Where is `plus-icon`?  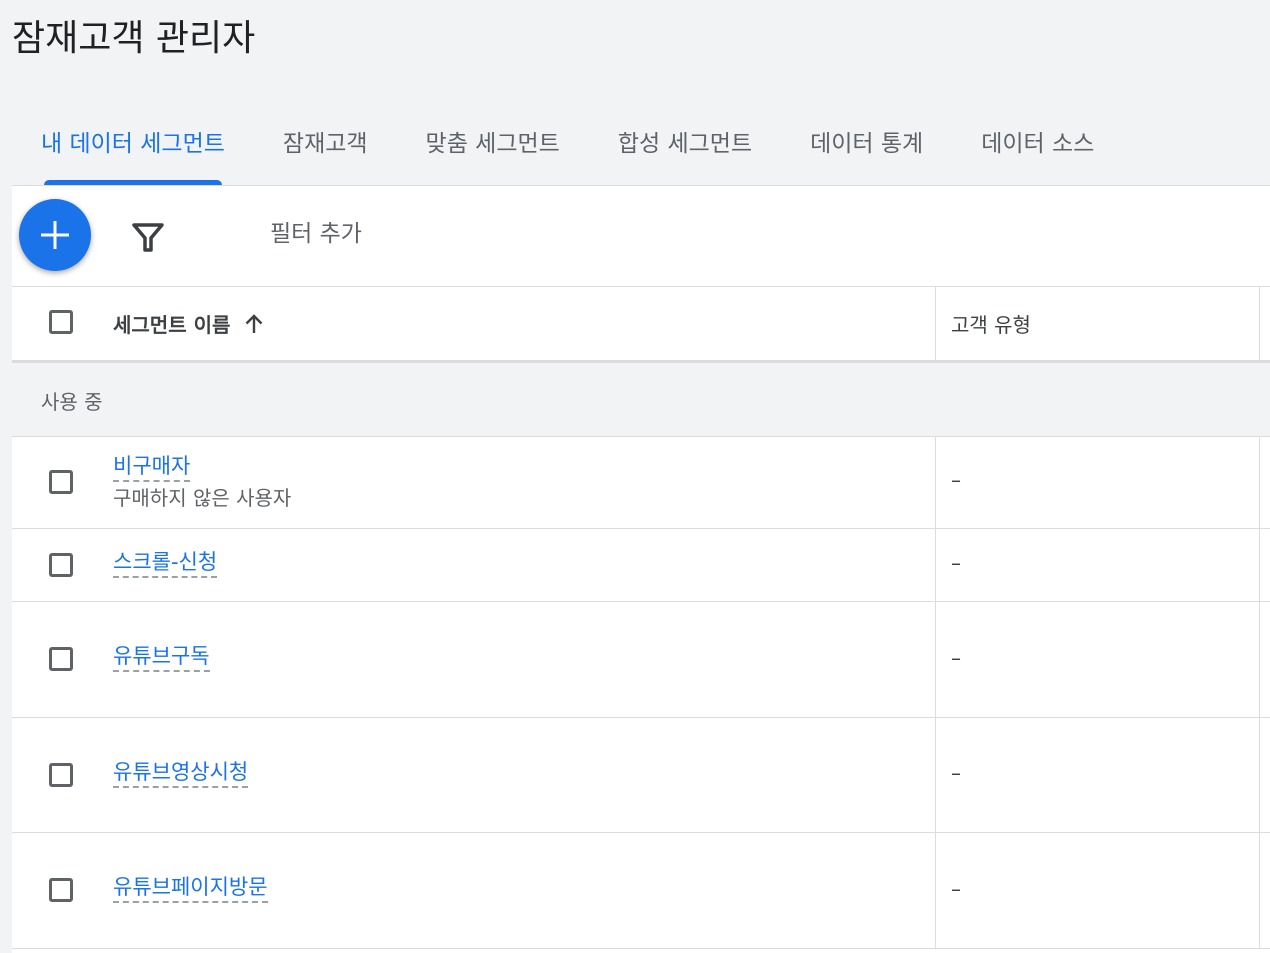 plus-icon is located at coordinates (55, 235).